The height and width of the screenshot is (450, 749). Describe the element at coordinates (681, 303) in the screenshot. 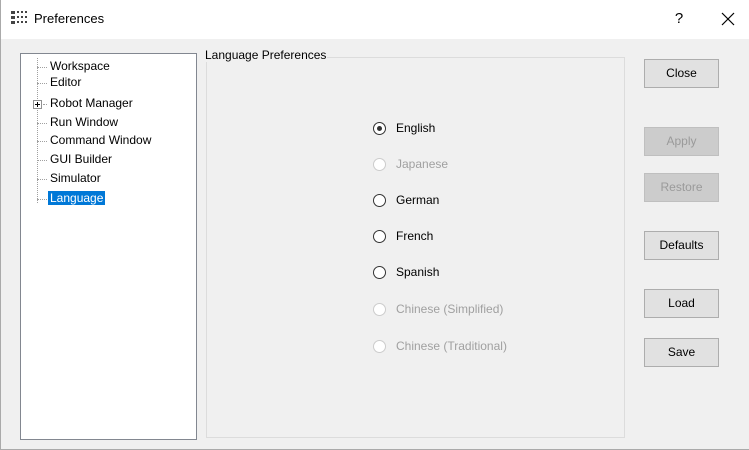

I see `load-button: Load` at that location.